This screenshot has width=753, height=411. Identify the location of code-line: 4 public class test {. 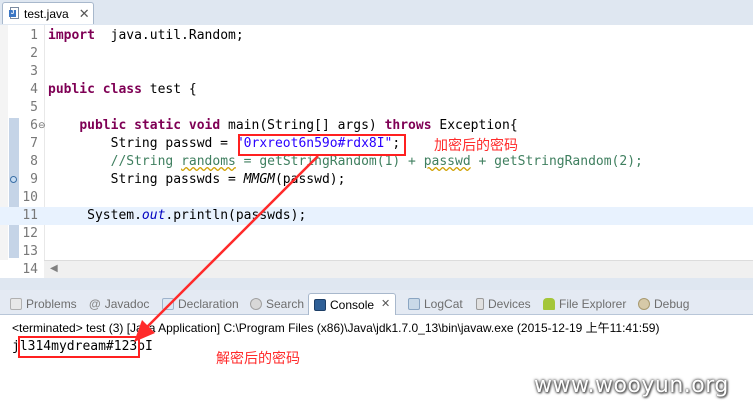
(376, 90).